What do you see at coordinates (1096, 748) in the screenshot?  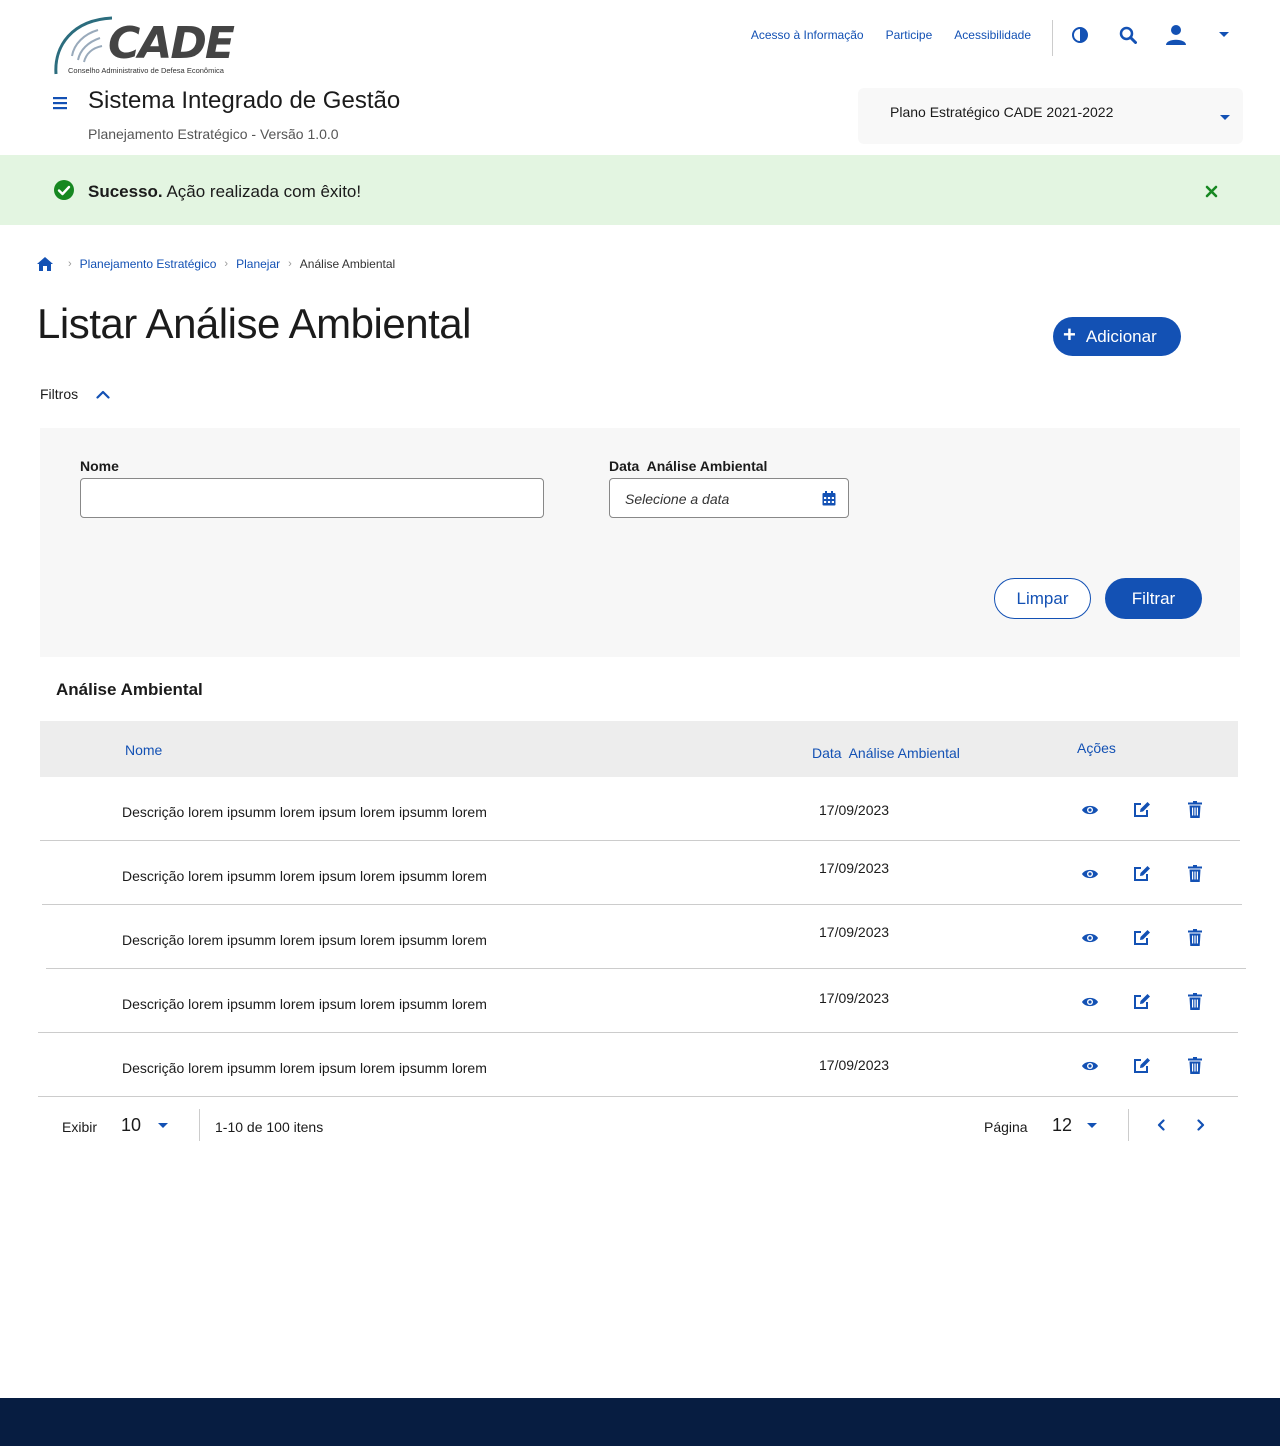 I see `column-header-actions: Ações` at bounding box center [1096, 748].